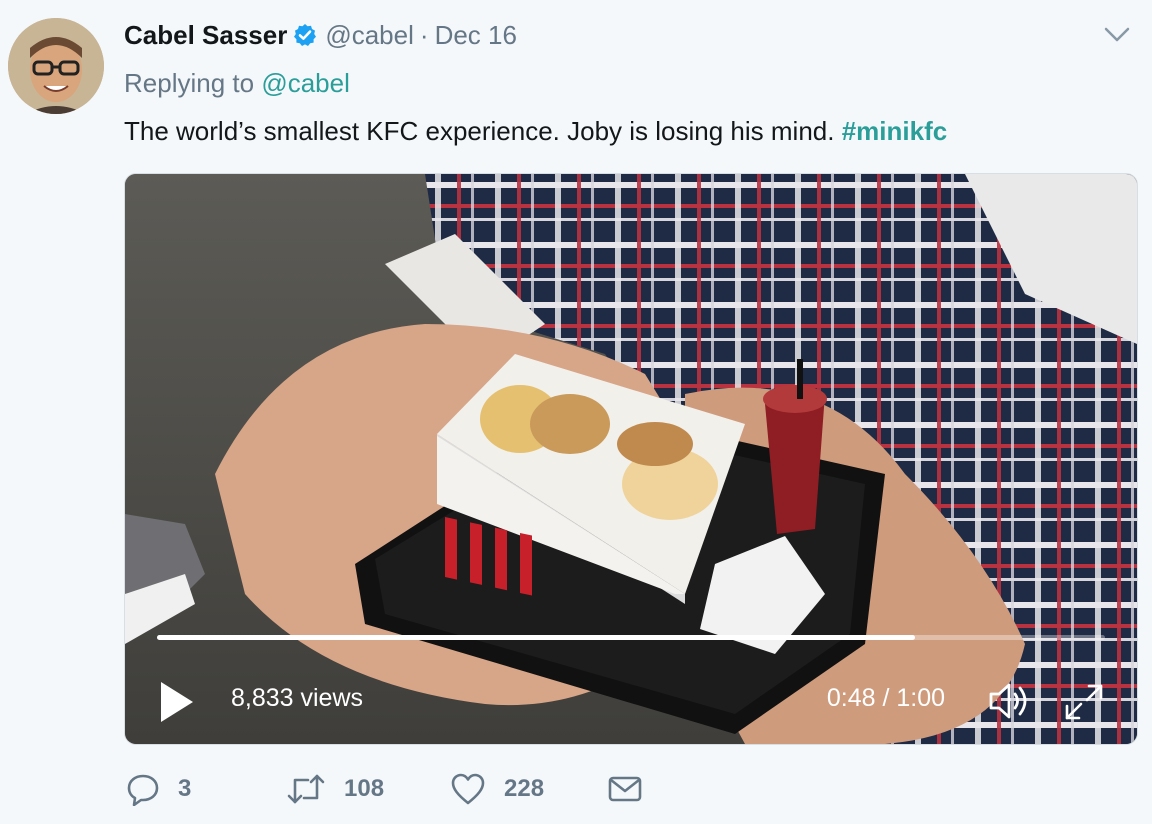 This screenshot has width=1152, height=824. Describe the element at coordinates (177, 702) in the screenshot. I see `play-icon` at that location.